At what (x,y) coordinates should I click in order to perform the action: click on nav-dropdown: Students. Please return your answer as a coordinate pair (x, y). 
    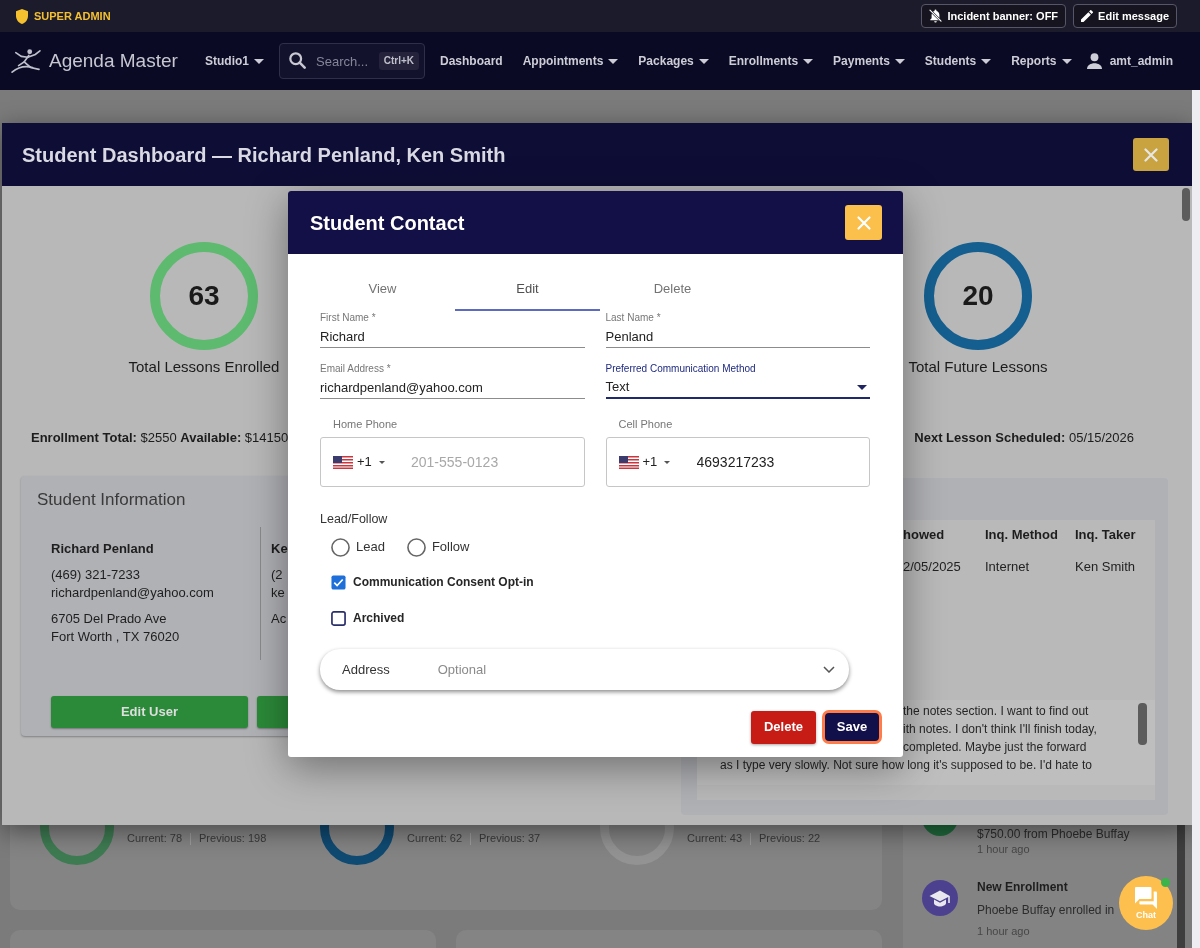
    Looking at the image, I should click on (958, 61).